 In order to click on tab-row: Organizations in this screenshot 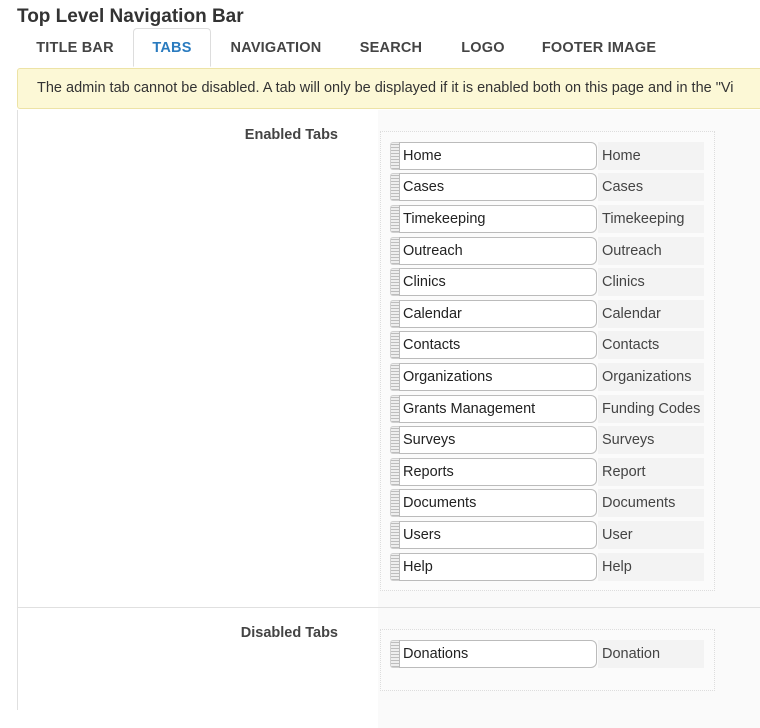, I will do `click(547, 377)`.